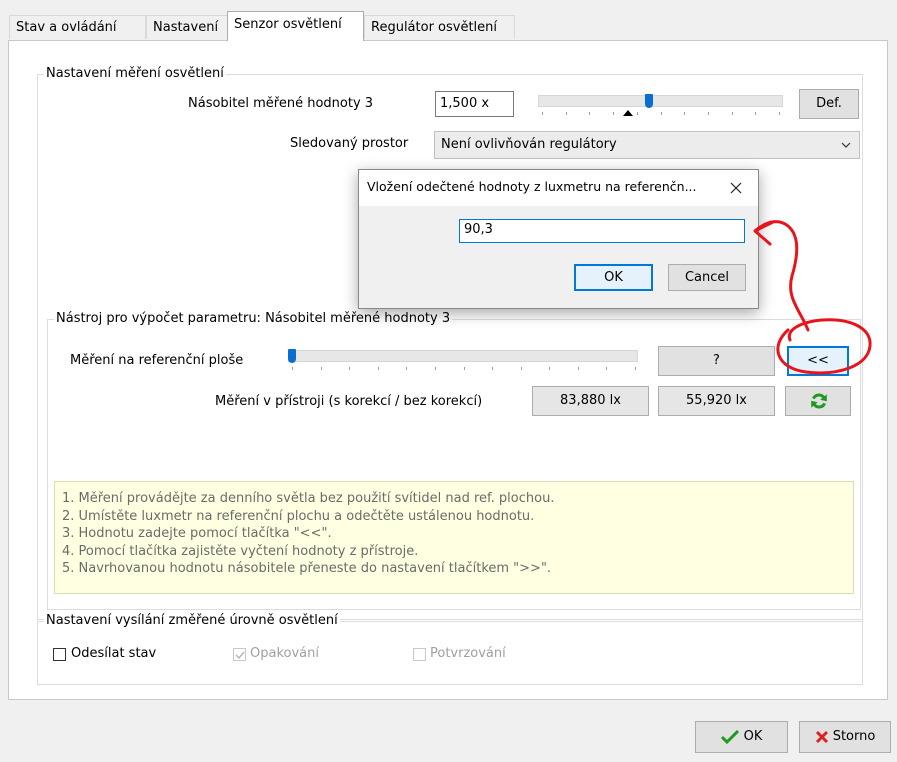 Image resolution: width=897 pixels, height=762 pixels. I want to click on instruction-line: 3. Hodnotu zadejte pomocí tlačítka "<<"., so click(197, 533).